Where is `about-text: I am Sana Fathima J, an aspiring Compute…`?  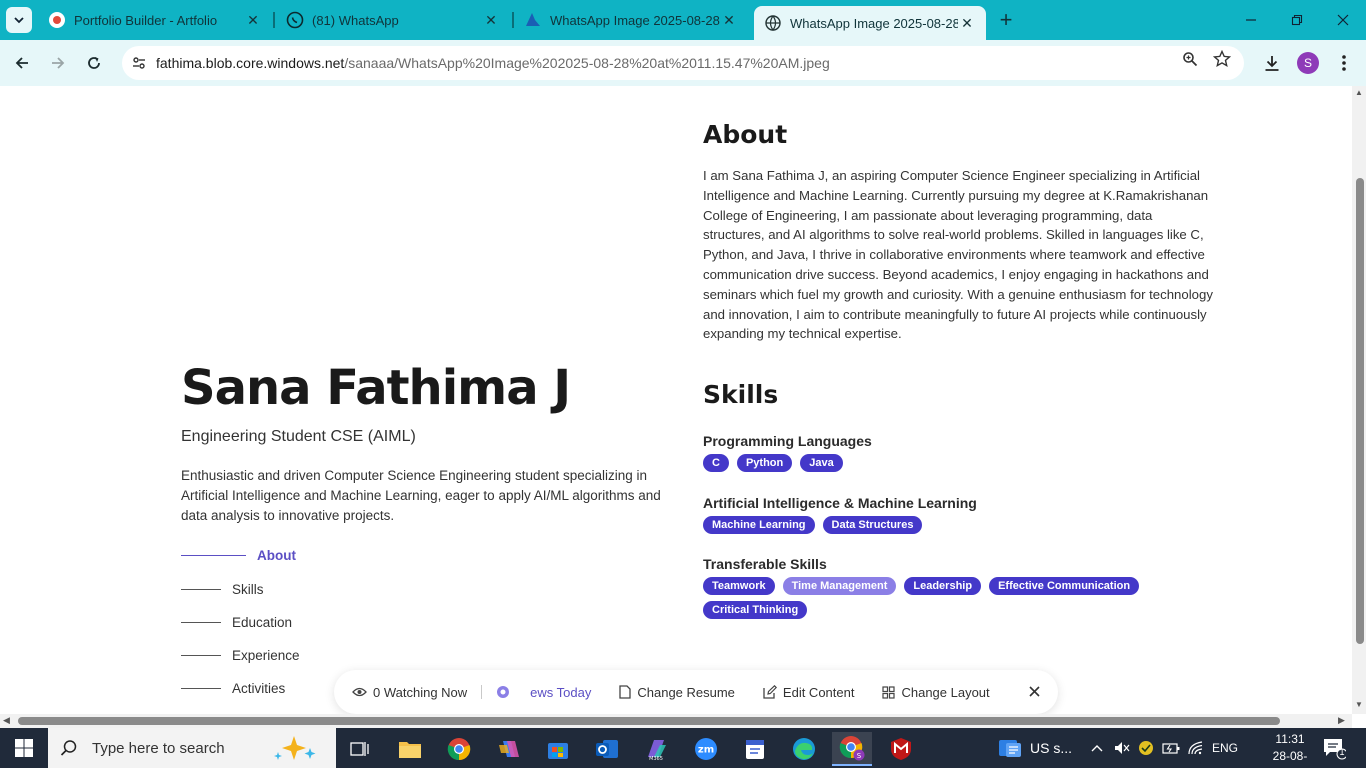
about-text: I am Sana Fathima J, an aspiring Compute… is located at coordinates (958, 255).